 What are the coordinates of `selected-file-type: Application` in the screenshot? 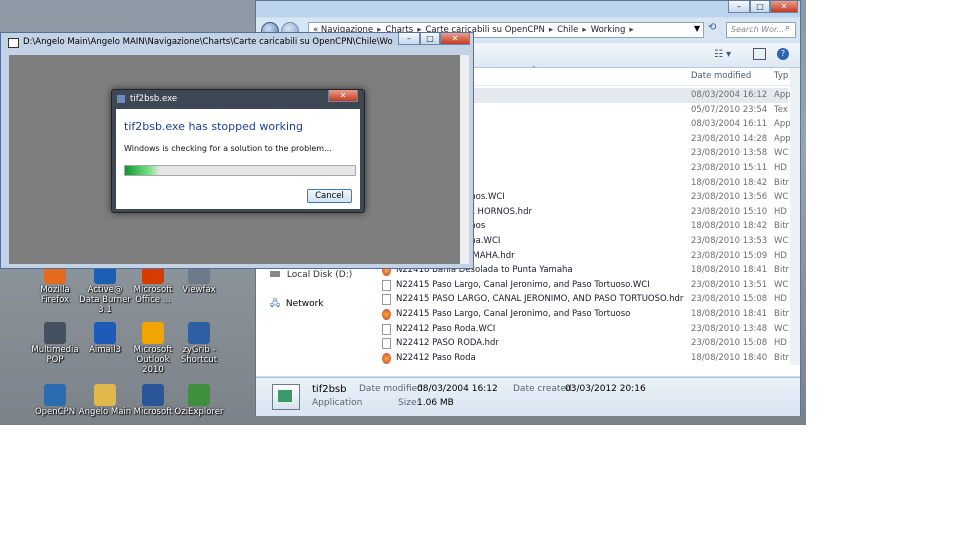 It's located at (337, 403).